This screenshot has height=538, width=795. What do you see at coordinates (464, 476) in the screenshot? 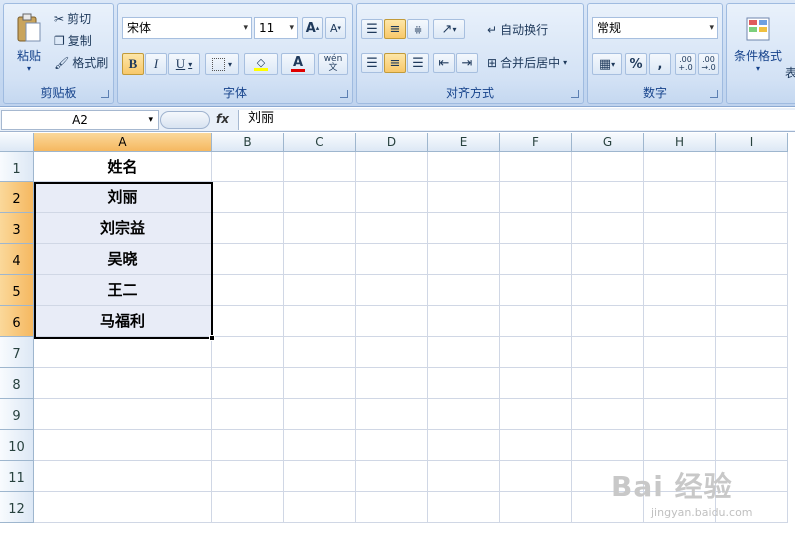
I see `cell-e11` at bounding box center [464, 476].